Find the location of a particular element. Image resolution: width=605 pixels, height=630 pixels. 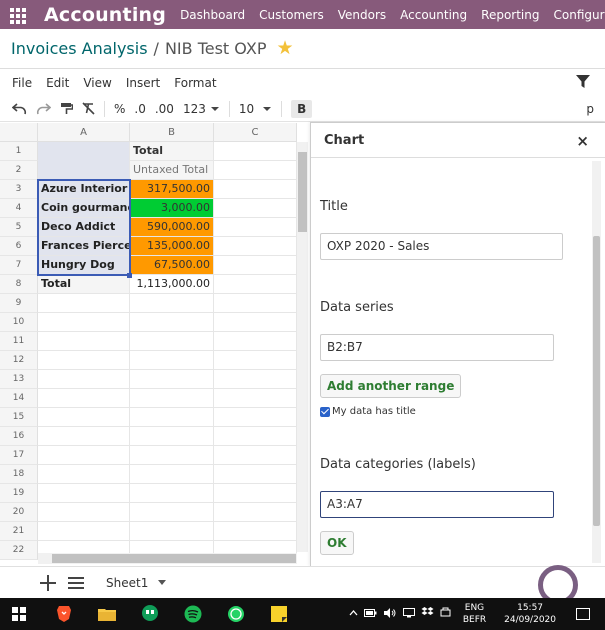

row-header: 11 is located at coordinates (19, 341).